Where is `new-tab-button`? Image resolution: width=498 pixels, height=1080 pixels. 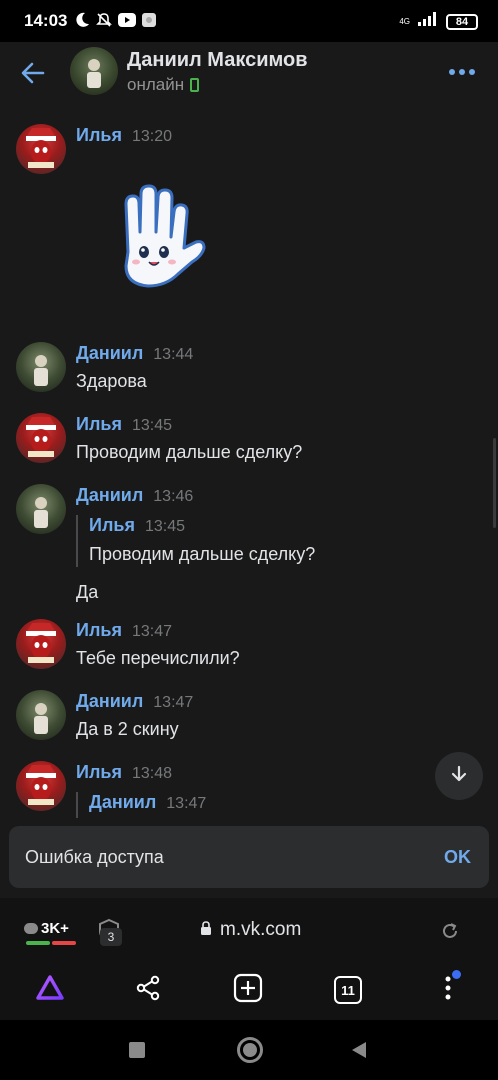
new-tab-button is located at coordinates (248, 990).